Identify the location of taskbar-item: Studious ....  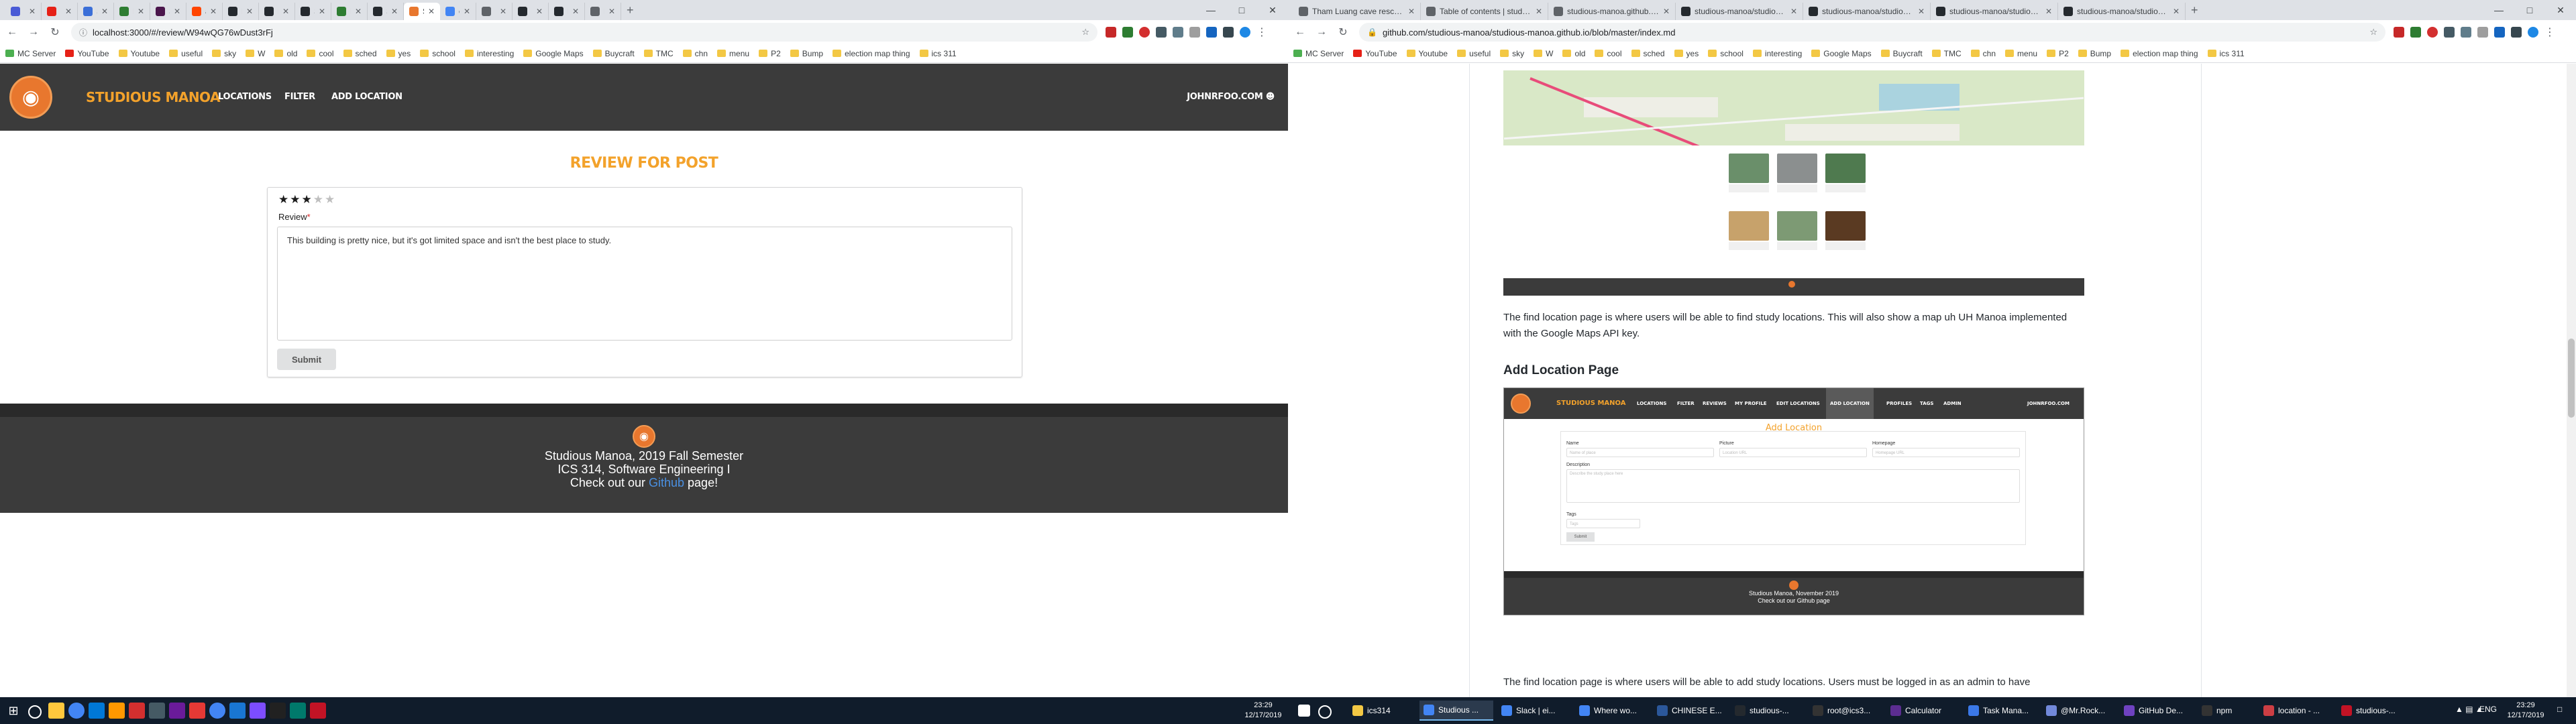
(1456, 711).